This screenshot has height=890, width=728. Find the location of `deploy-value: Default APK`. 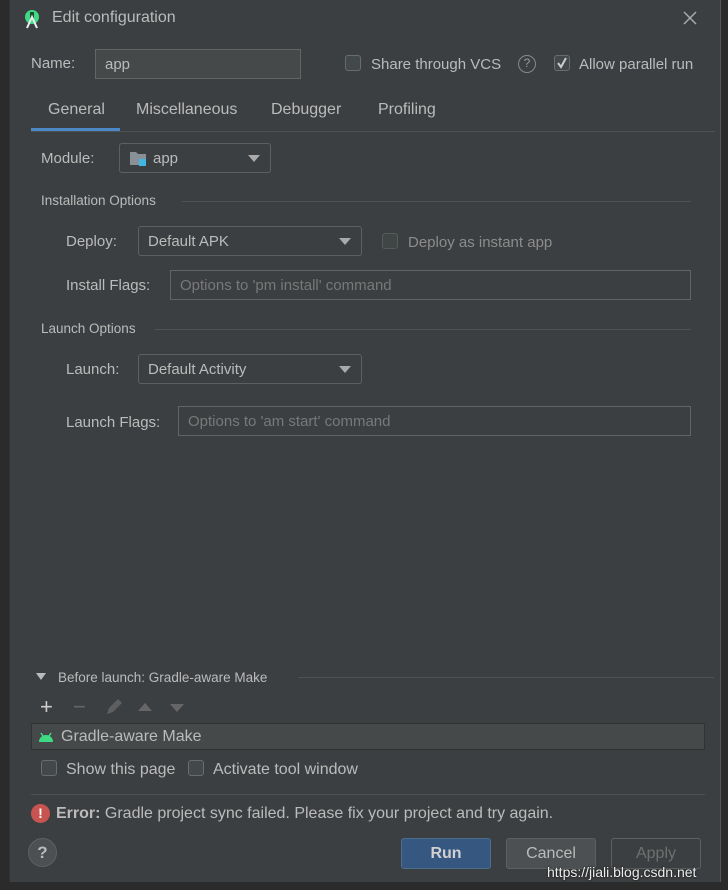

deploy-value: Default APK is located at coordinates (188, 241).